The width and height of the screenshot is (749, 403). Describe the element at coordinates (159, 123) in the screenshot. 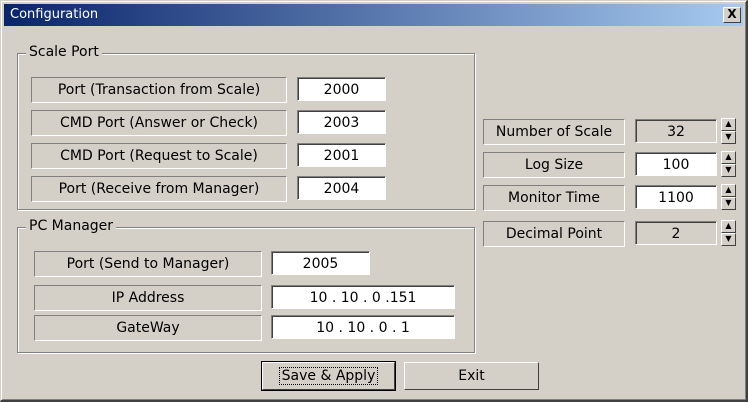

I see `cmd-port-answer-label: CMD Port (Answer or Check)` at that location.